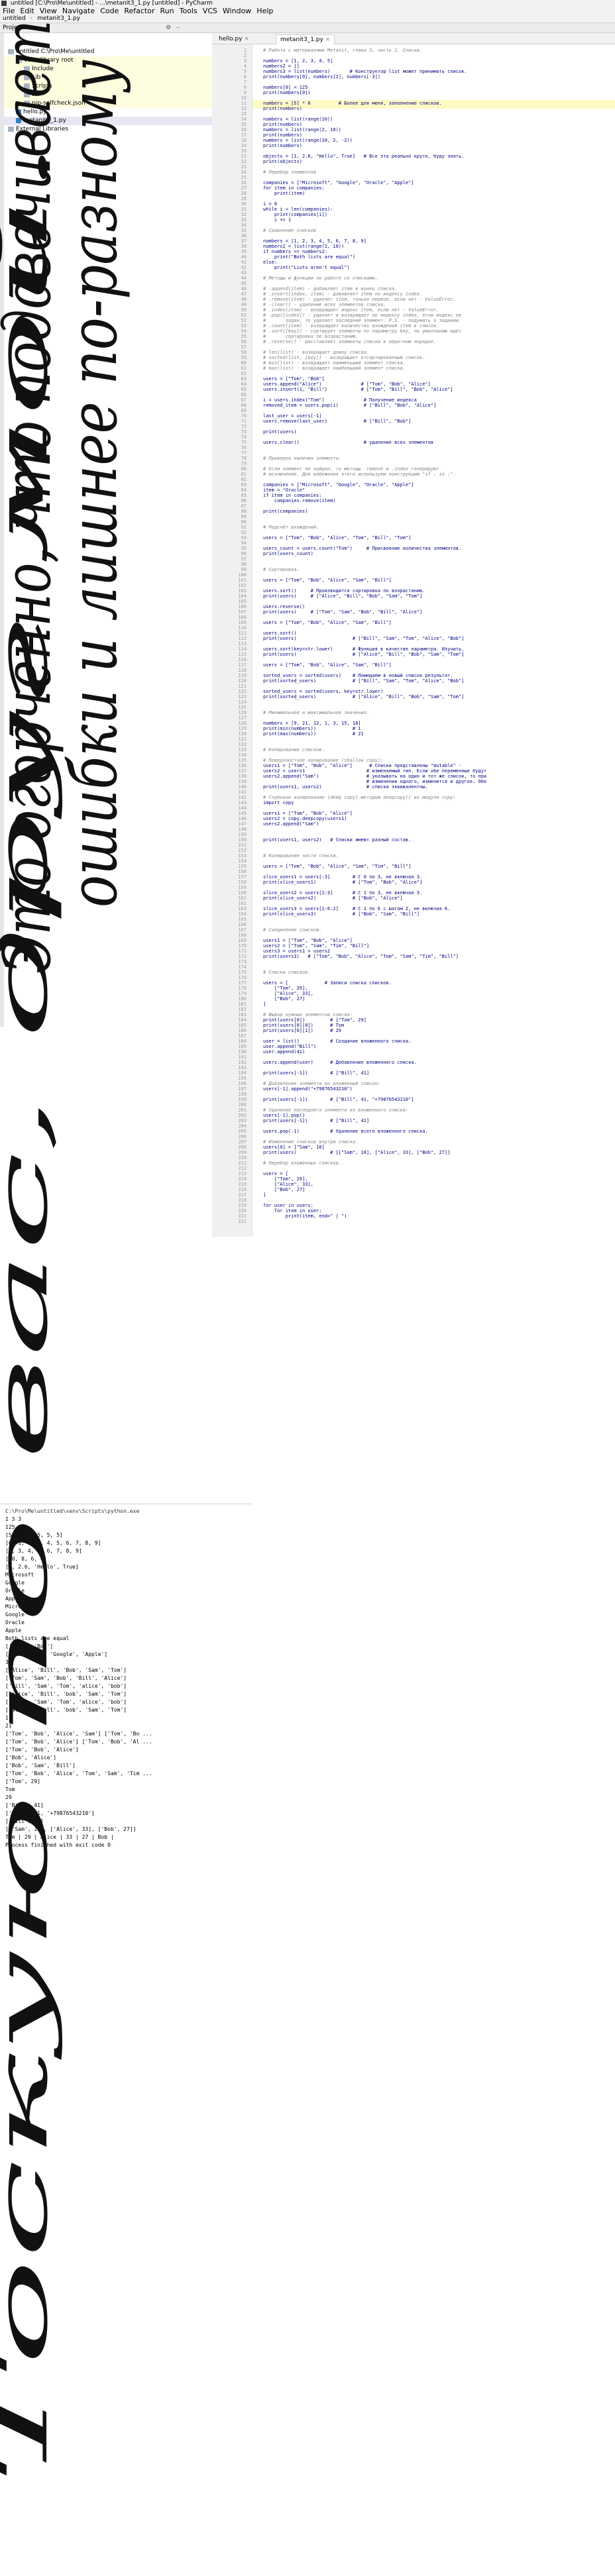 The width and height of the screenshot is (615, 2576). I want to click on code-line: # Копирование части списка., so click(301, 855).